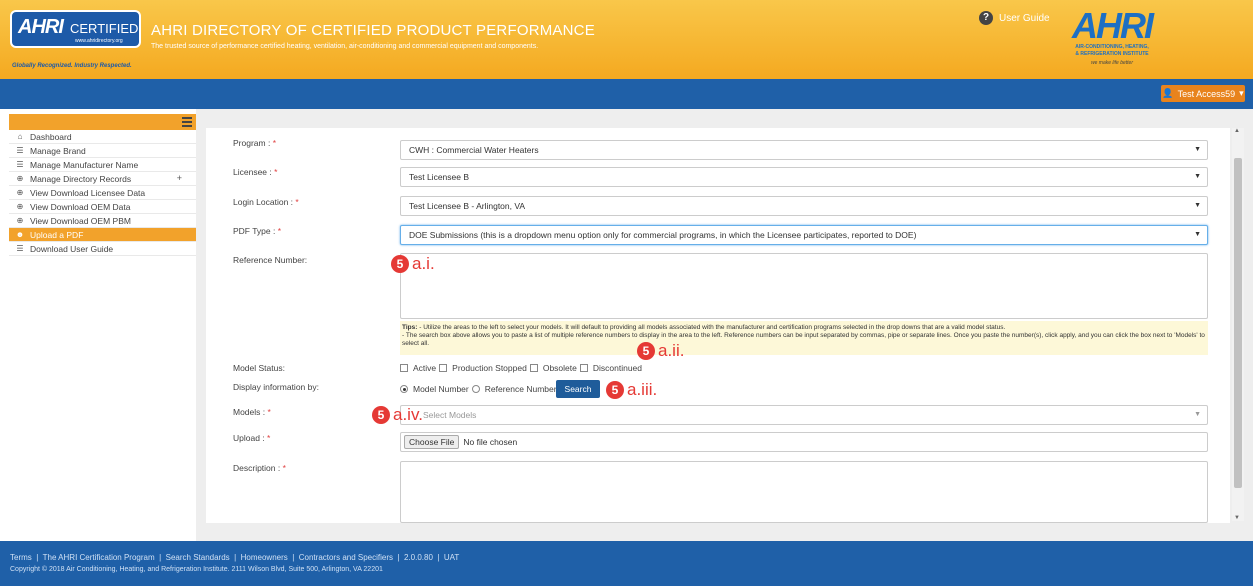  Describe the element at coordinates (84, 164) in the screenshot. I see `sidebar-item-label: Manage Manufacturer Name` at that location.